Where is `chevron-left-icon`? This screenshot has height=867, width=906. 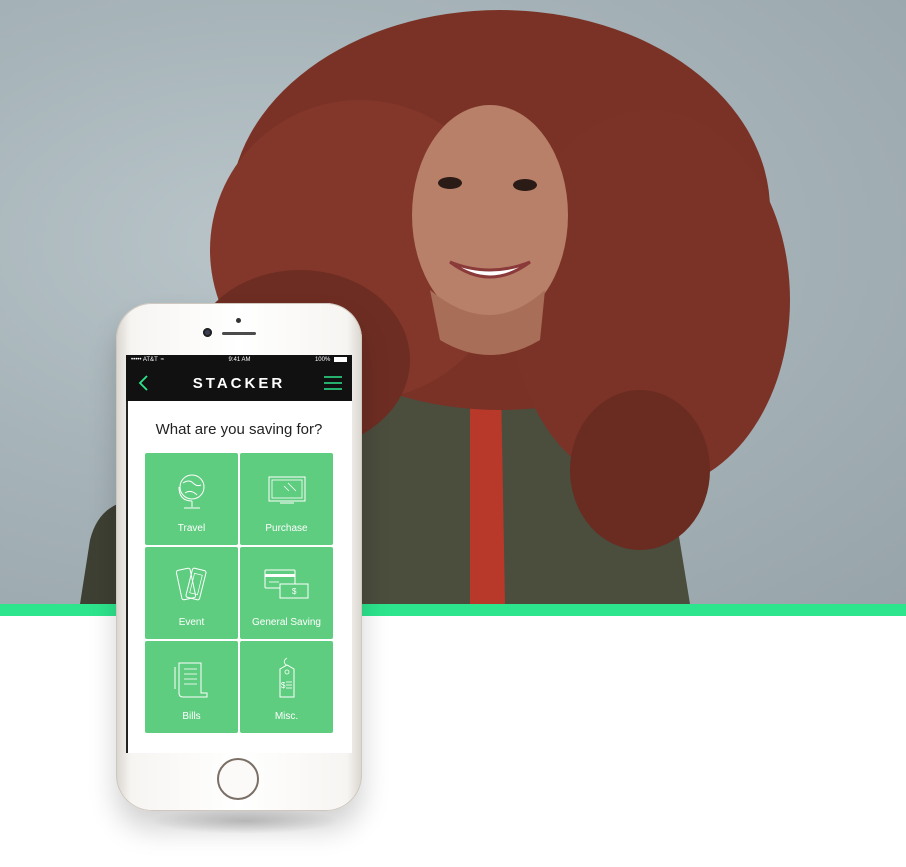
chevron-left-icon is located at coordinates (144, 383).